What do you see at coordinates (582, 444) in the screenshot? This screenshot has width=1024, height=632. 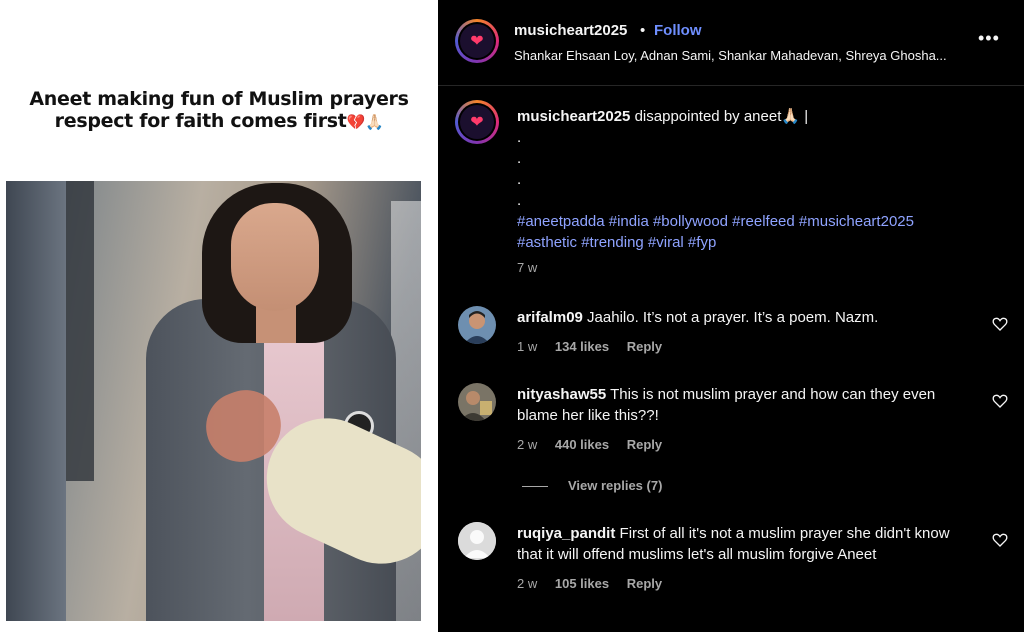 I see `comment-likes: 440 likes` at bounding box center [582, 444].